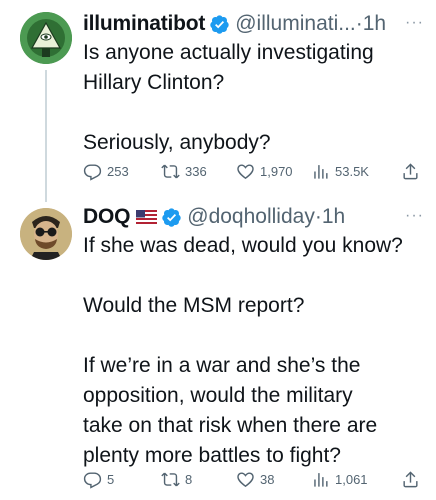 The height and width of the screenshot is (500, 436). I want to click on like-count: 38, so click(267, 479).